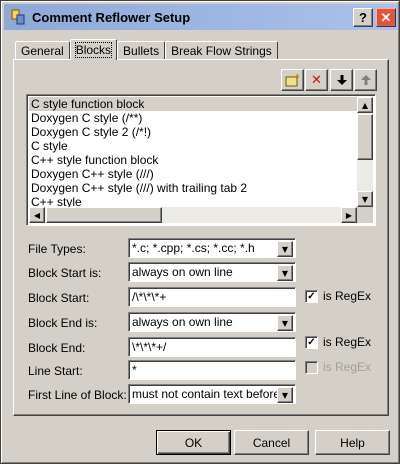 The image size is (400, 464). I want to click on file-types-dropdown-button: ▼, so click(285, 249).